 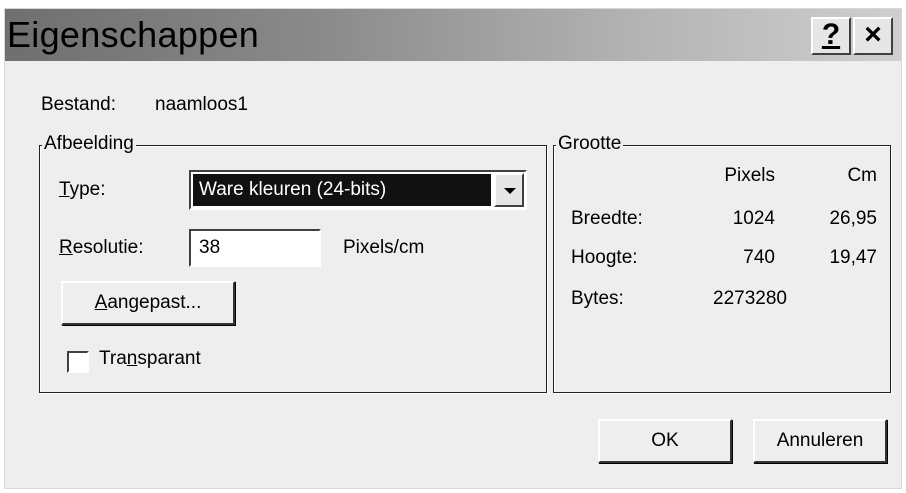 I want to click on transparent-checkbox, so click(x=78, y=362).